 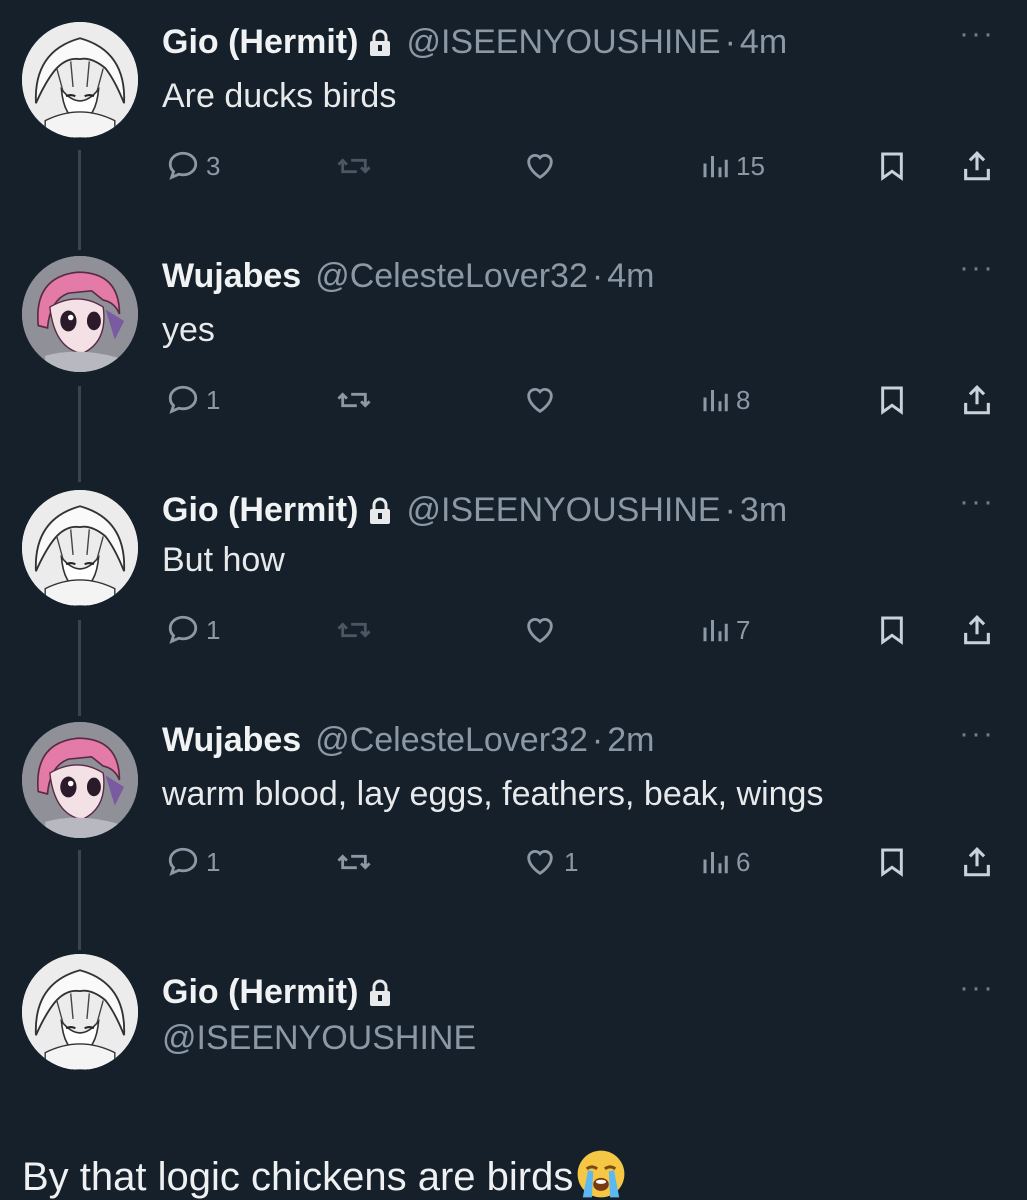 I want to click on reply-count: 1, so click(x=213, y=861).